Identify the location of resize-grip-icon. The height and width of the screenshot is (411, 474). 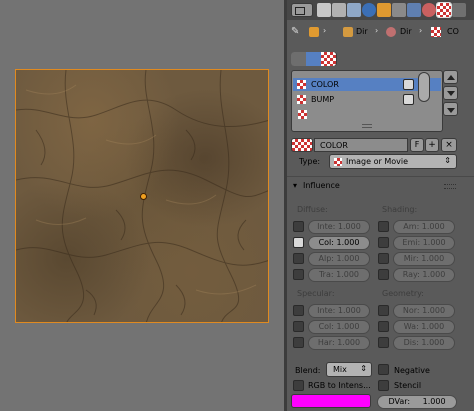
(367, 126).